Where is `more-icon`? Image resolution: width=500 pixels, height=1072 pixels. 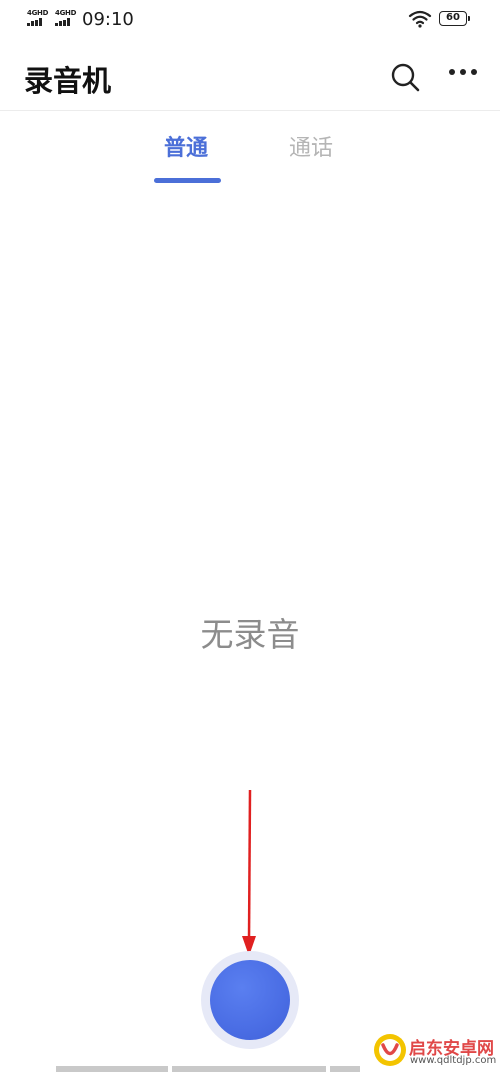 more-icon is located at coordinates (464, 77).